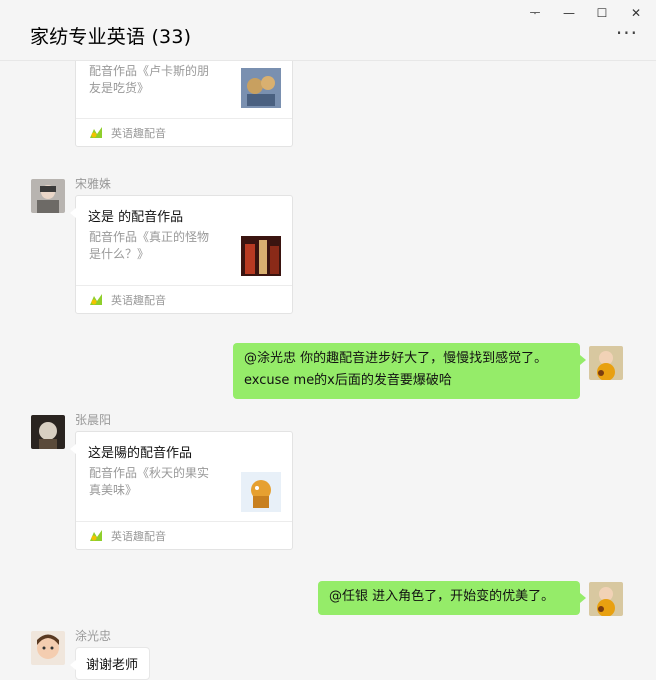 This screenshot has height=680, width=656. Describe the element at coordinates (136, 217) in the screenshot. I see `card-title: 这是 的配音作品` at that location.